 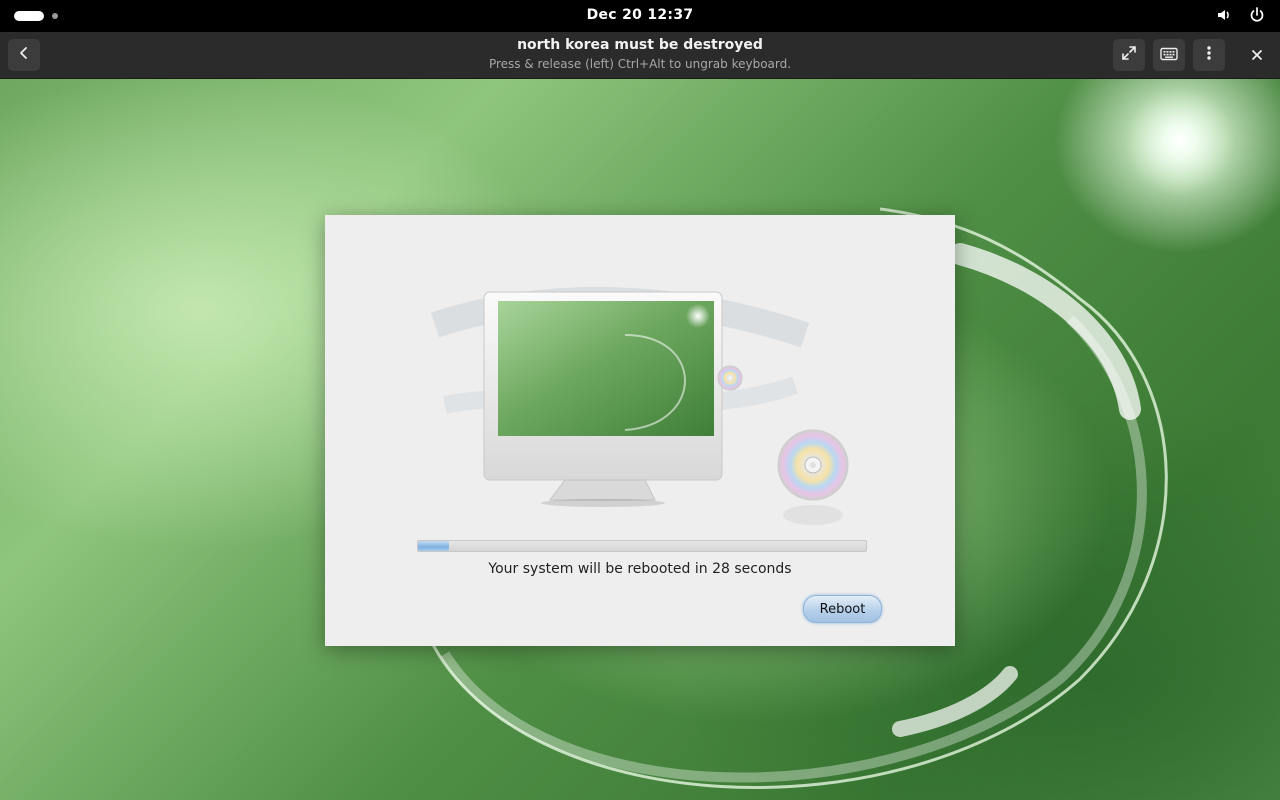 What do you see at coordinates (639, 406) in the screenshot?
I see `computer-illustration` at bounding box center [639, 406].